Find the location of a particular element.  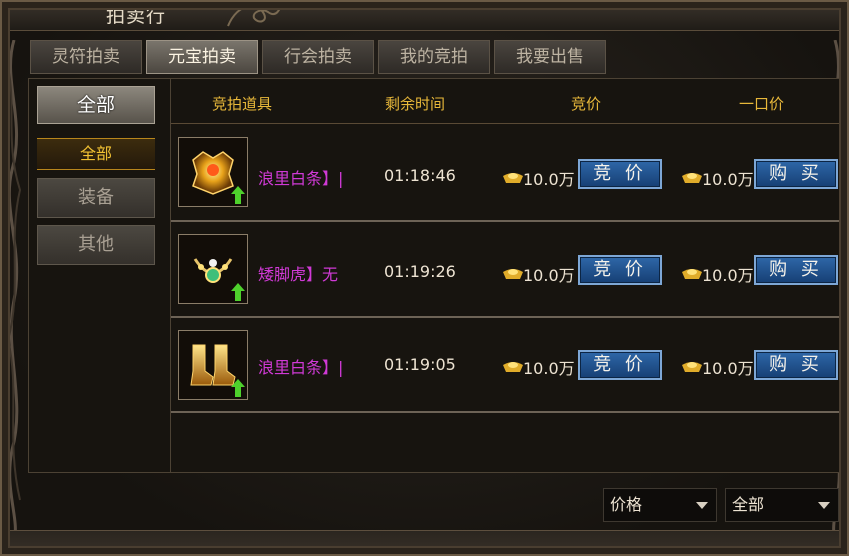

table-row: 浪里白条】| 01:19:05 10.0万 竞 价 10.0万 购 买 is located at coordinates (506, 368).